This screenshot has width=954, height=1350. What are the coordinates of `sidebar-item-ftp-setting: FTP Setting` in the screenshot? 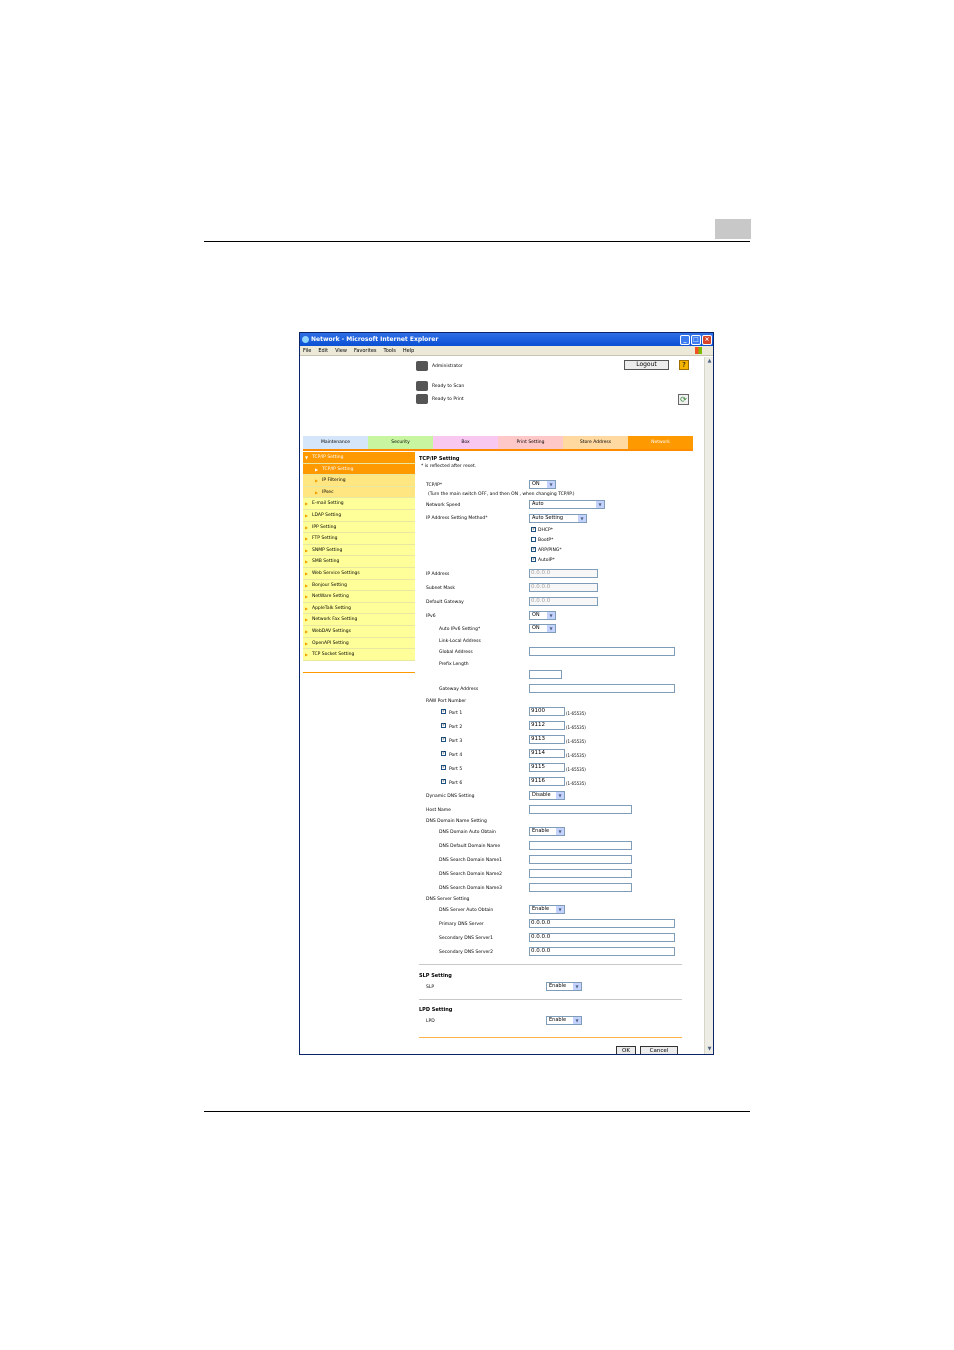 It's located at (359, 539).